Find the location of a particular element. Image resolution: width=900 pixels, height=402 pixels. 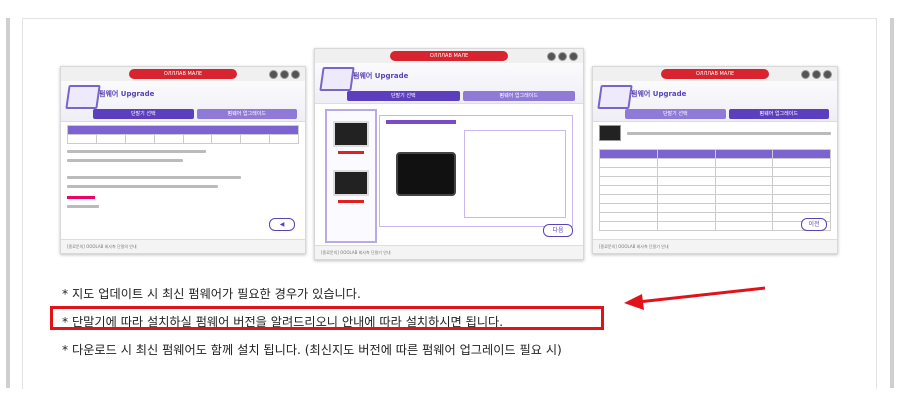

device-info-box is located at coordinates (515, 174).